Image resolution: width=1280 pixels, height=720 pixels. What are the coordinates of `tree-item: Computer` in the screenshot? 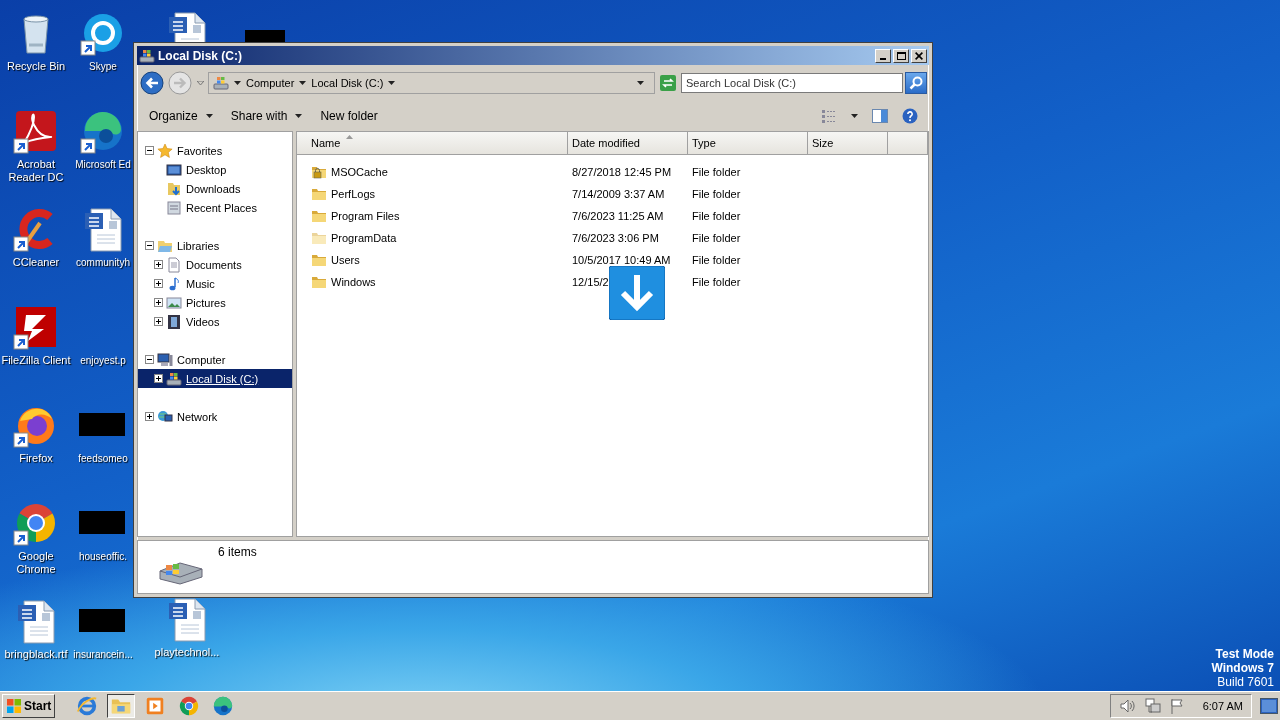 It's located at (215, 359).